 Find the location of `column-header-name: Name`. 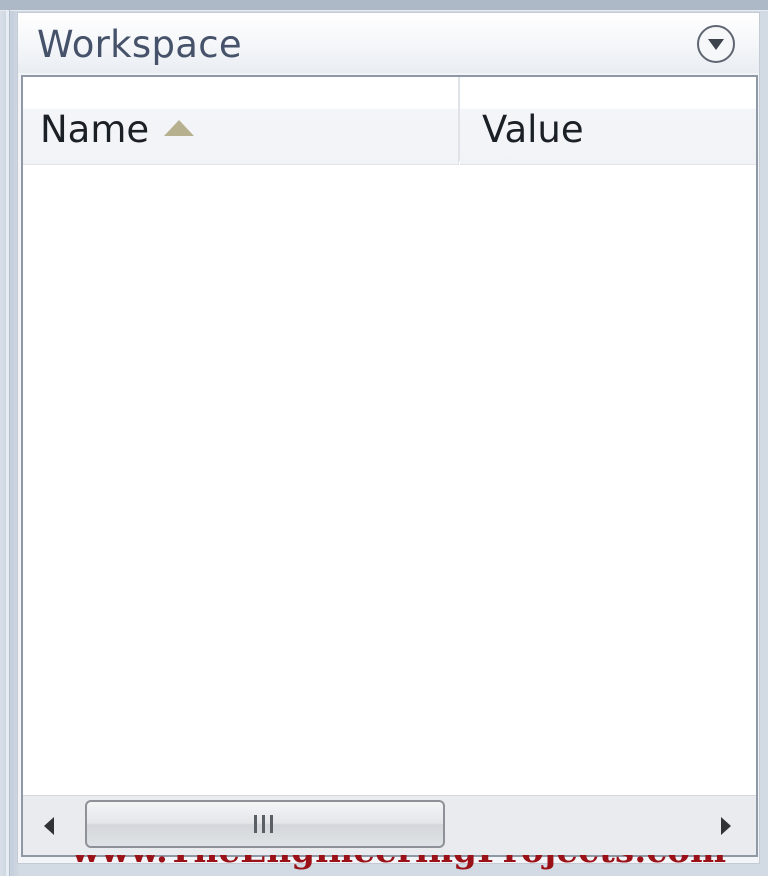

column-header-name: Name is located at coordinates (241, 121).